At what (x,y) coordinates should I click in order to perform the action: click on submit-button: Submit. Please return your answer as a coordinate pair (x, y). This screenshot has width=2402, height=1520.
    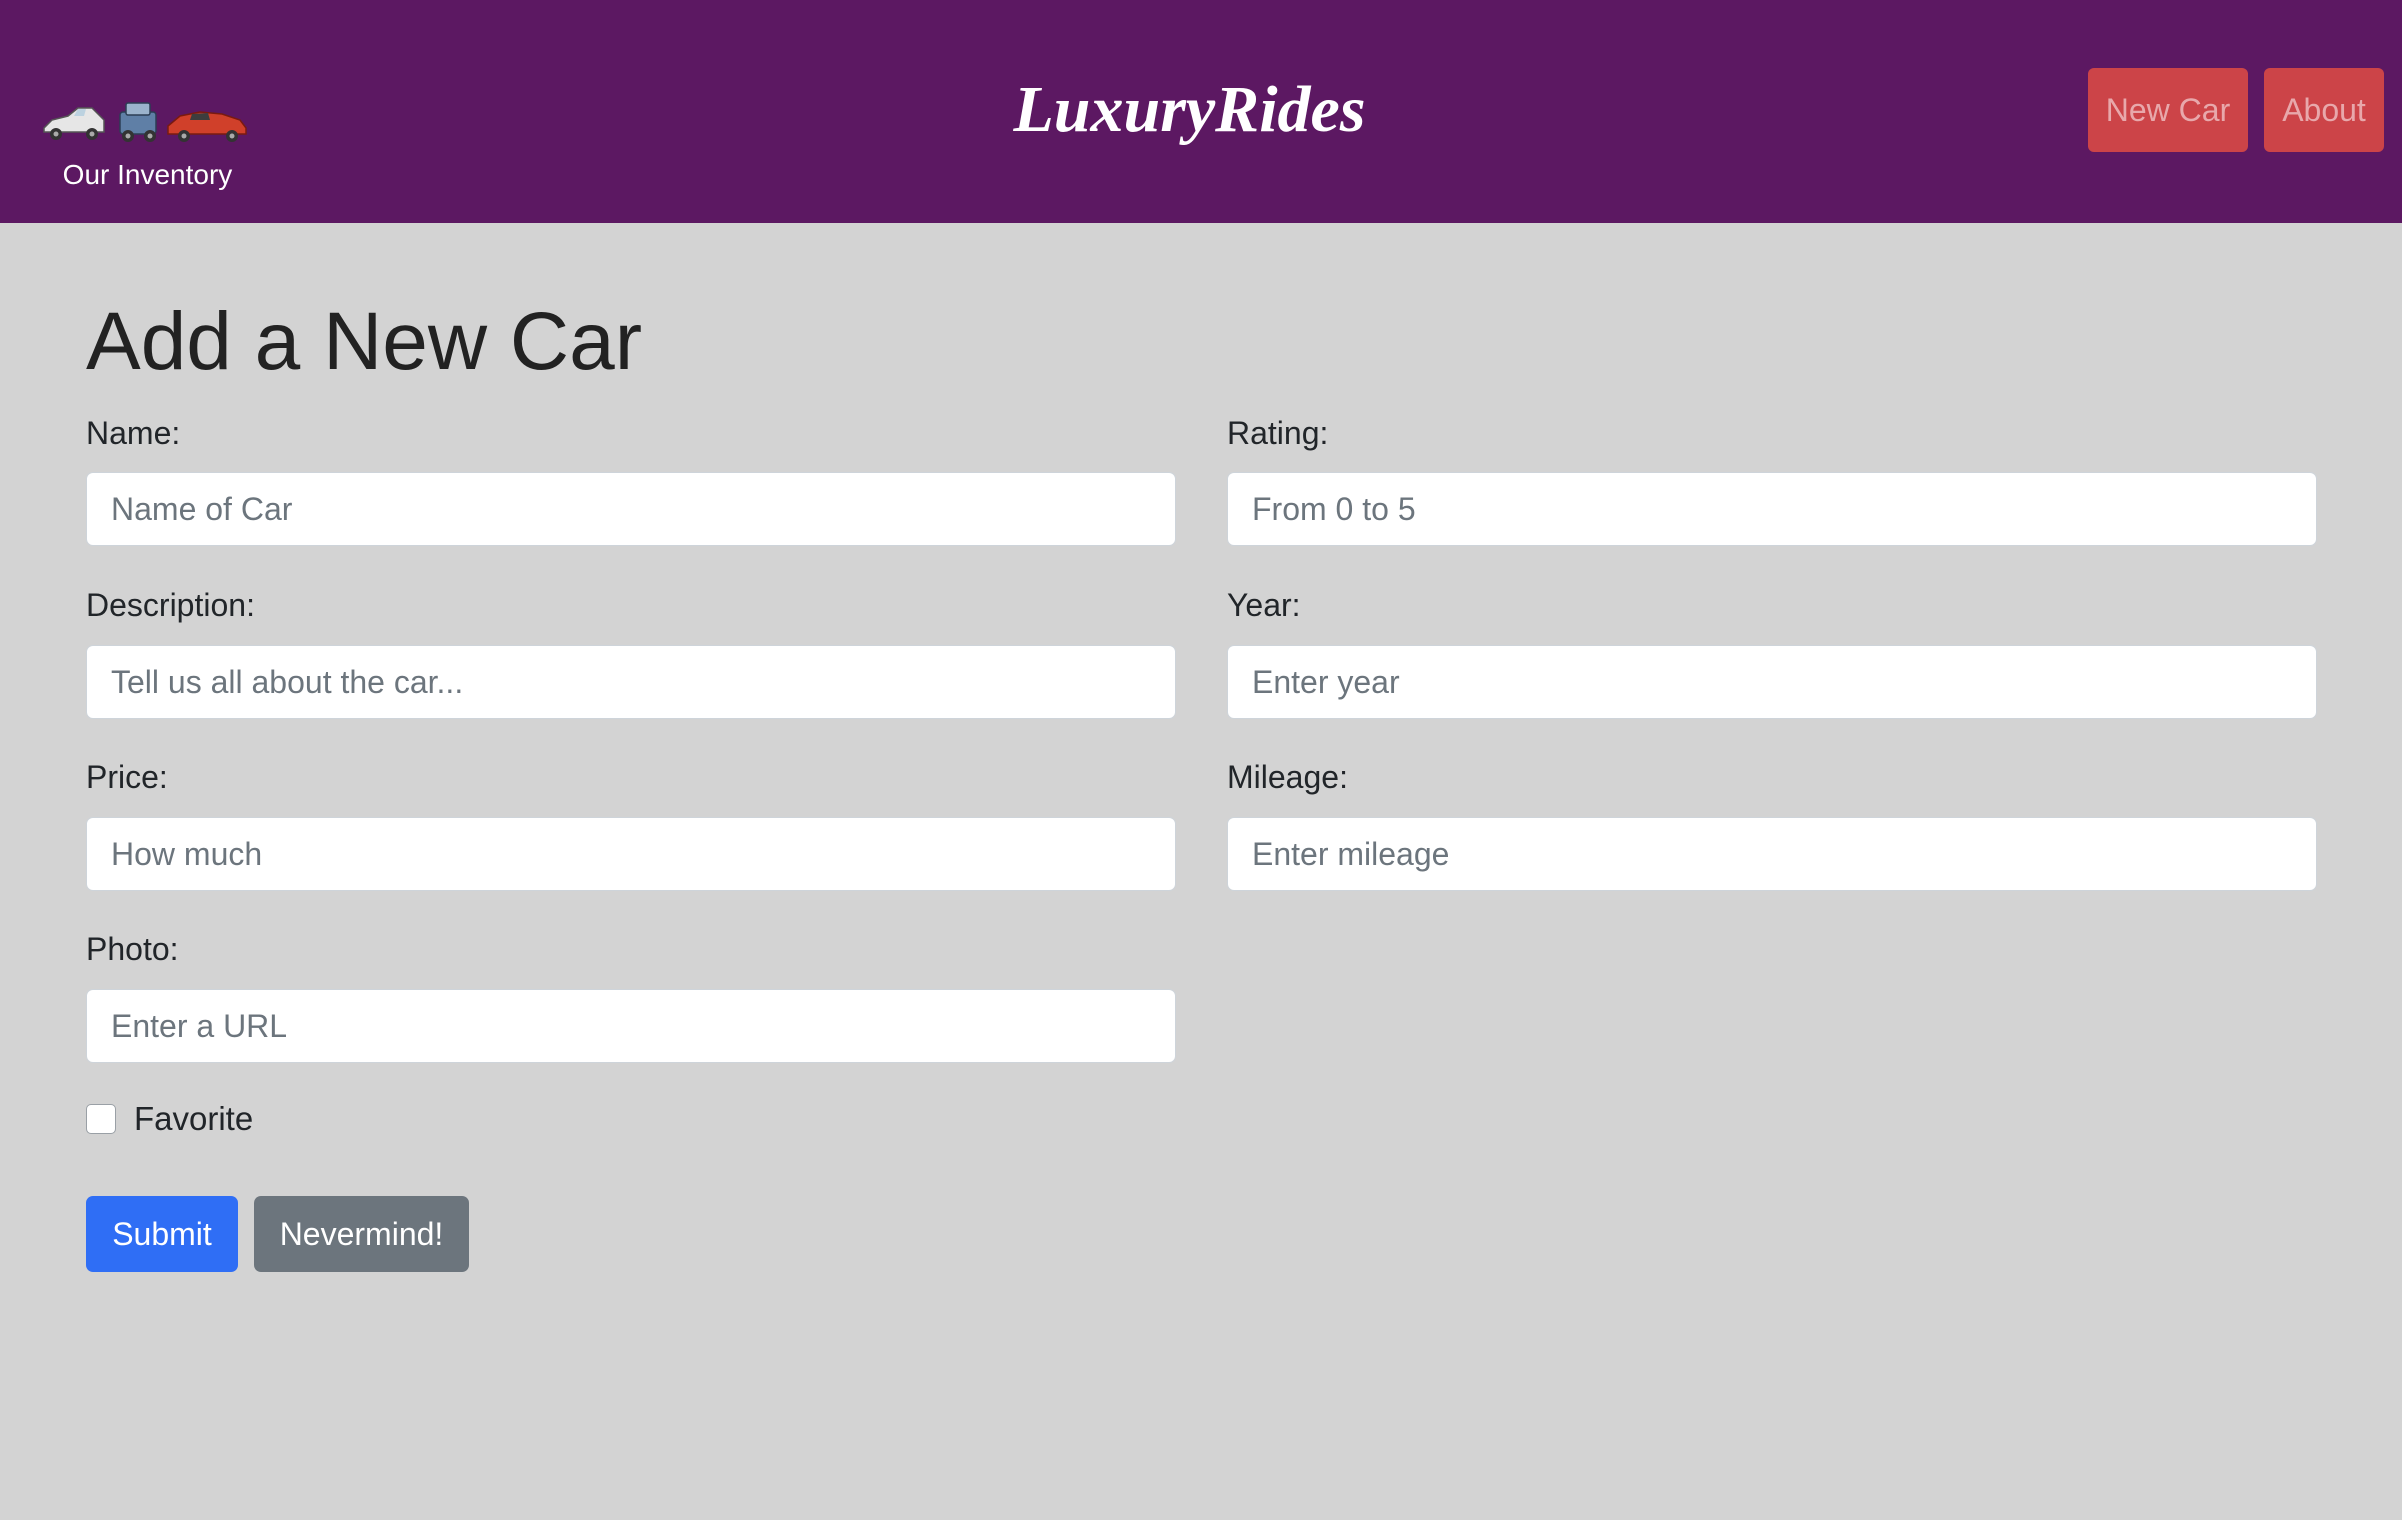
    Looking at the image, I should click on (162, 1234).